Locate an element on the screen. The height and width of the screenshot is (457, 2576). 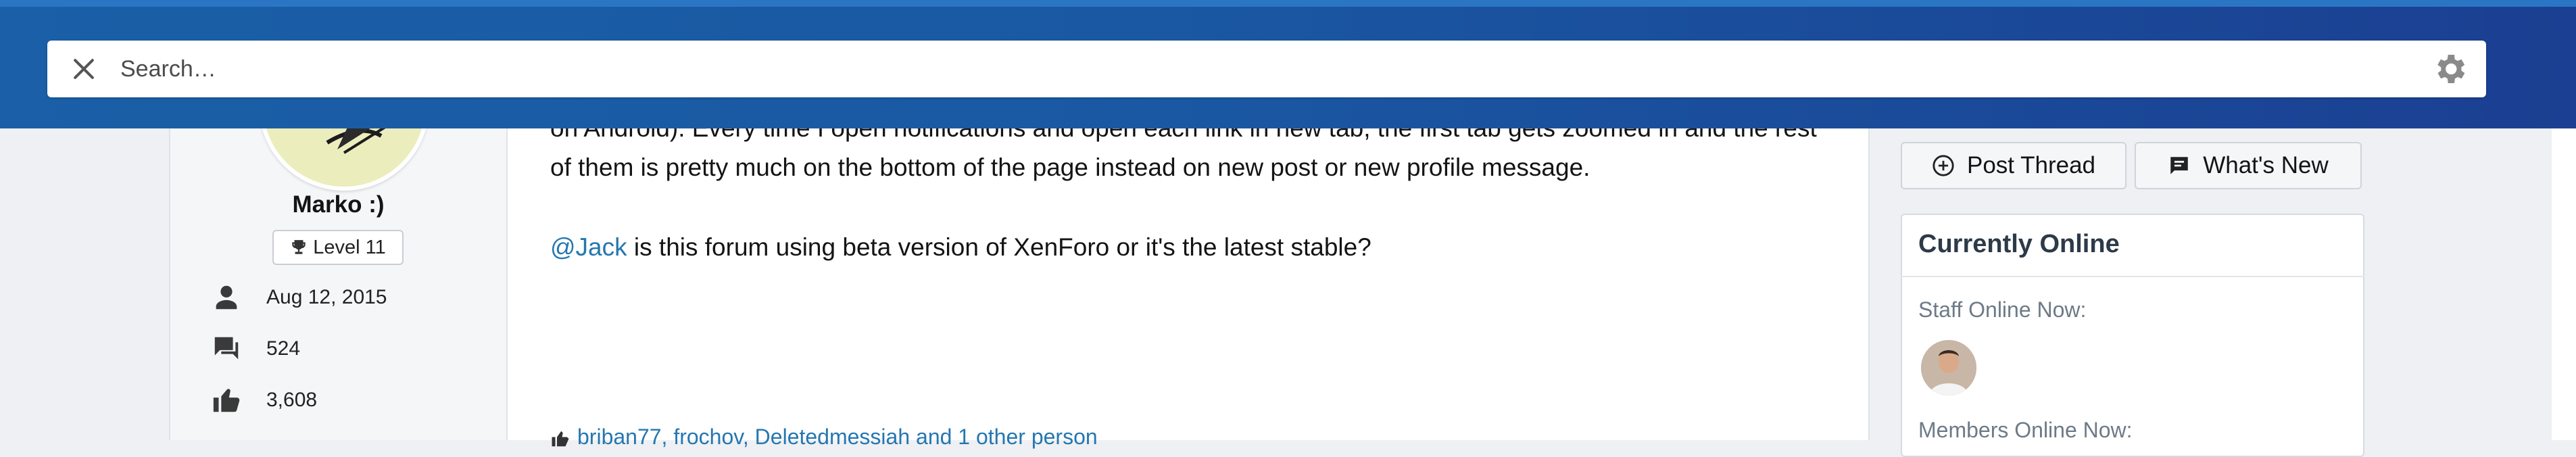
staff-avatar is located at coordinates (1948, 367).